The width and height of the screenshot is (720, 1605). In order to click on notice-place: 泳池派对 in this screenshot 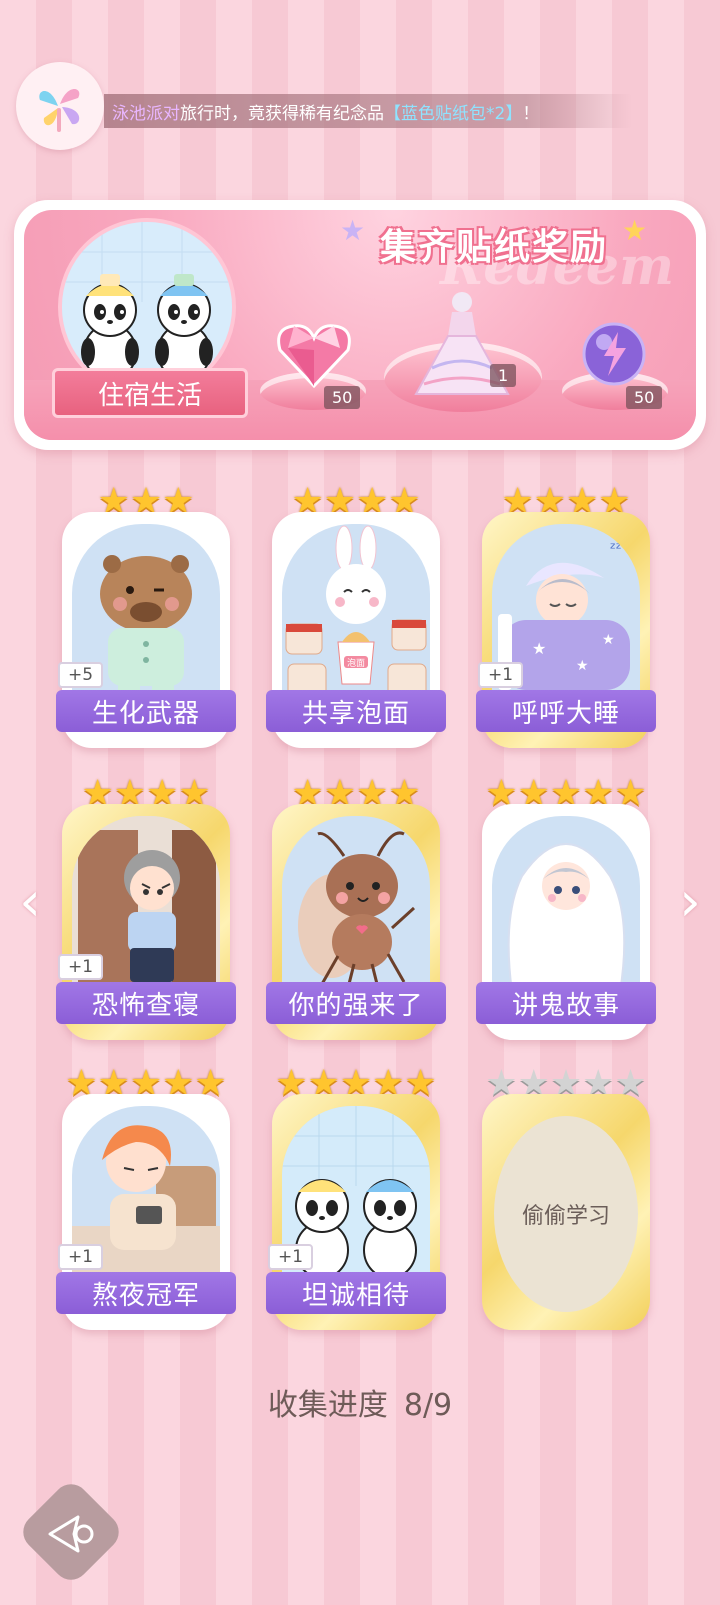, I will do `click(146, 113)`.